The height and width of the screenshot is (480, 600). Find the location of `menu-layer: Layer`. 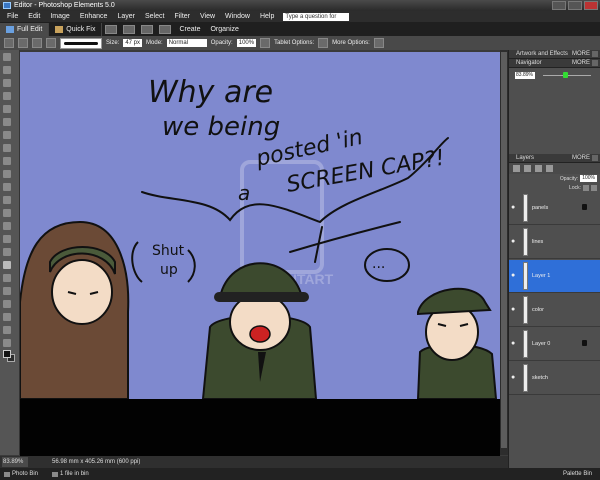

menu-layer: Layer is located at coordinates (126, 16).